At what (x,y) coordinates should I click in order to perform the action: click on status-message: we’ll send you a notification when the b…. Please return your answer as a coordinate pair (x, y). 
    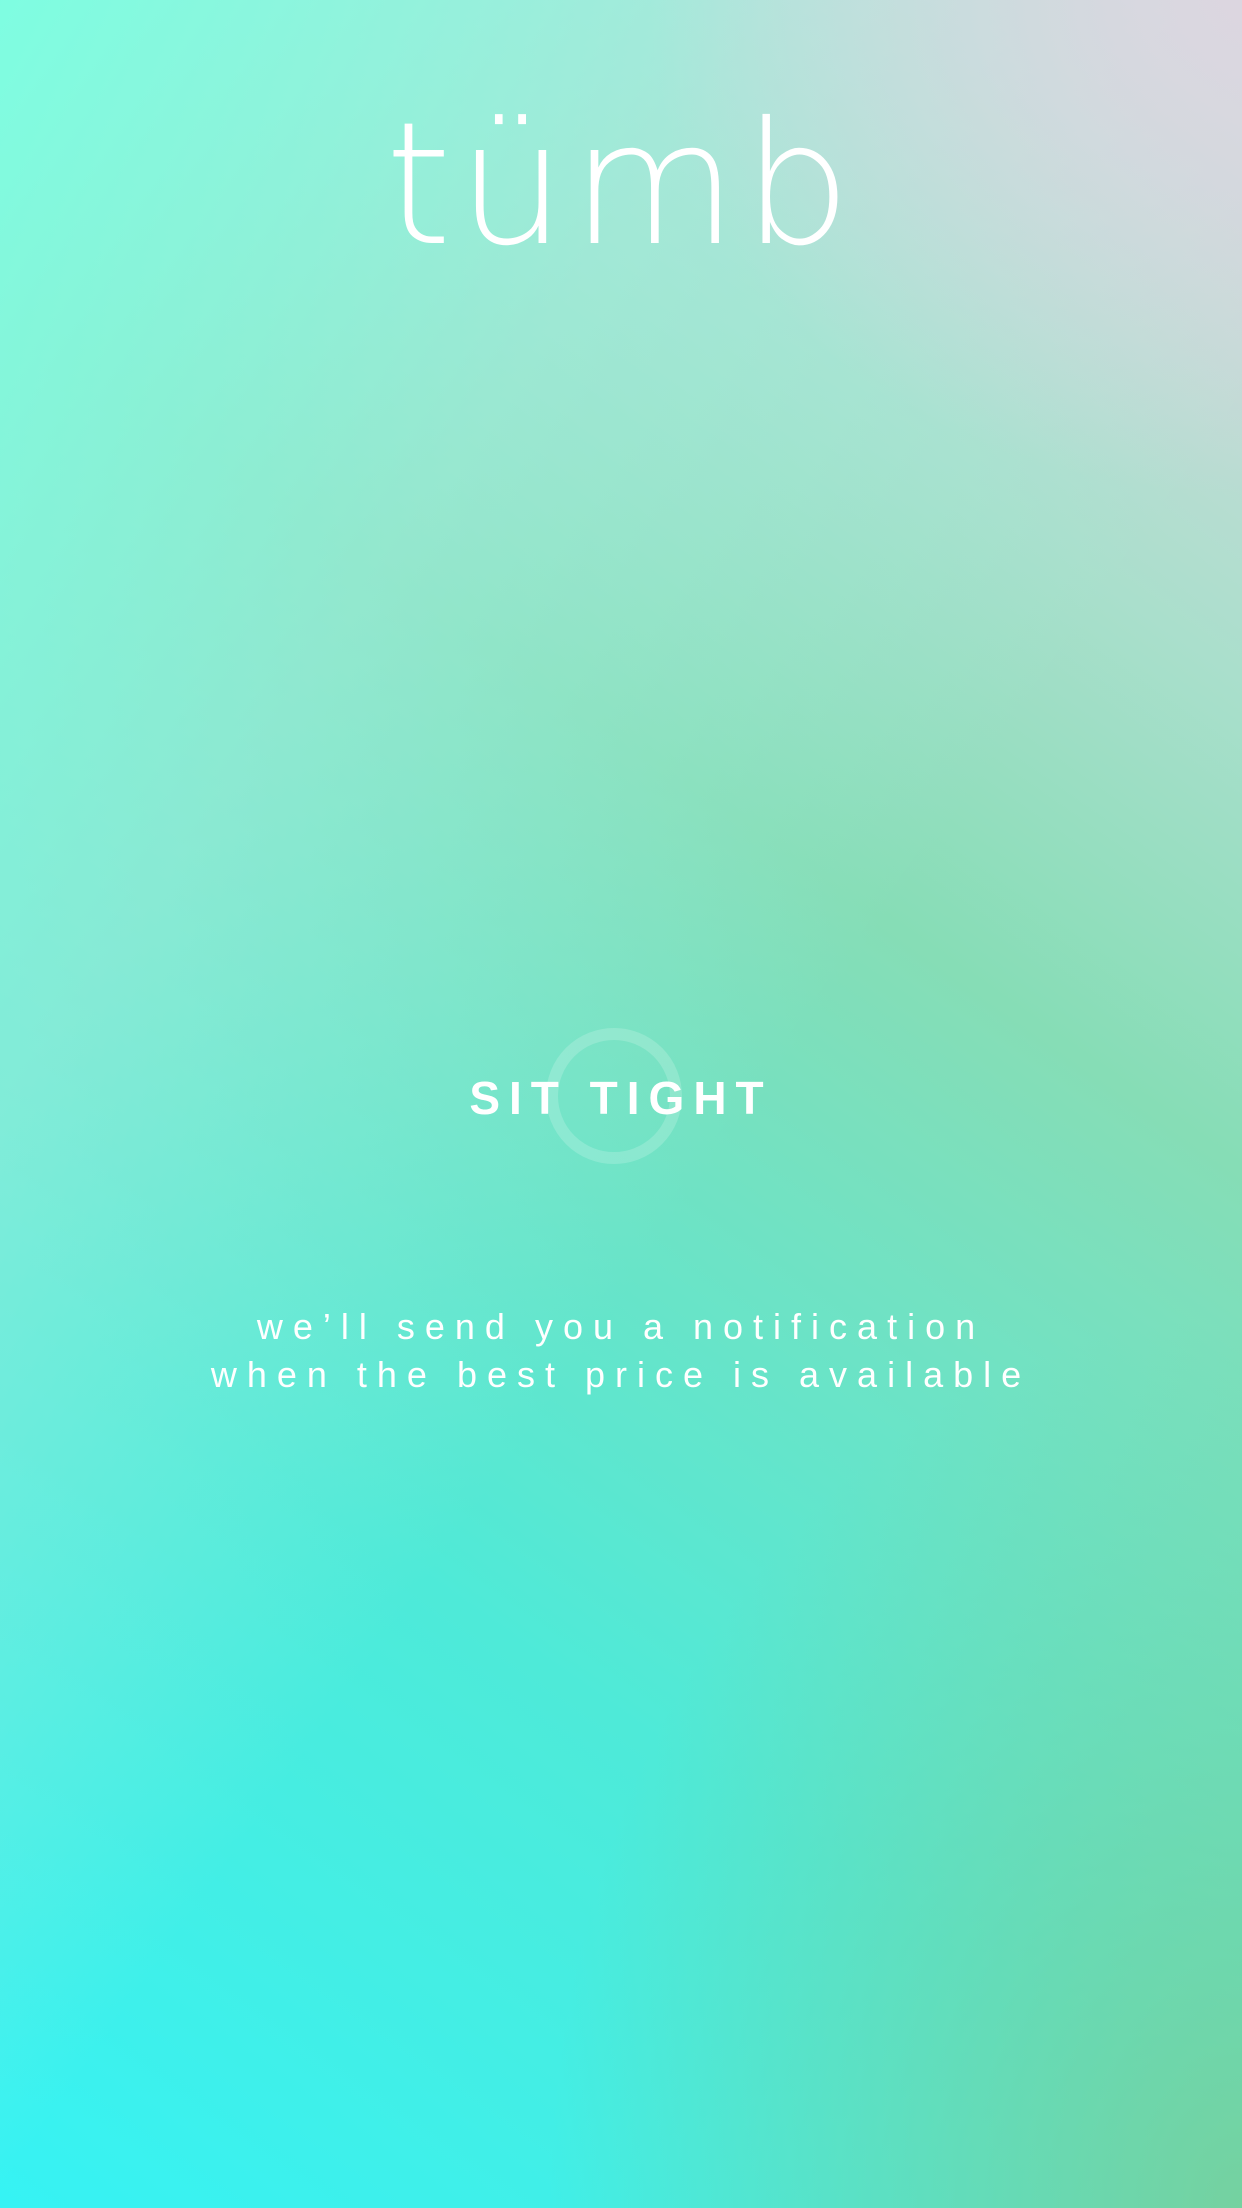
    Looking at the image, I should click on (621, 1351).